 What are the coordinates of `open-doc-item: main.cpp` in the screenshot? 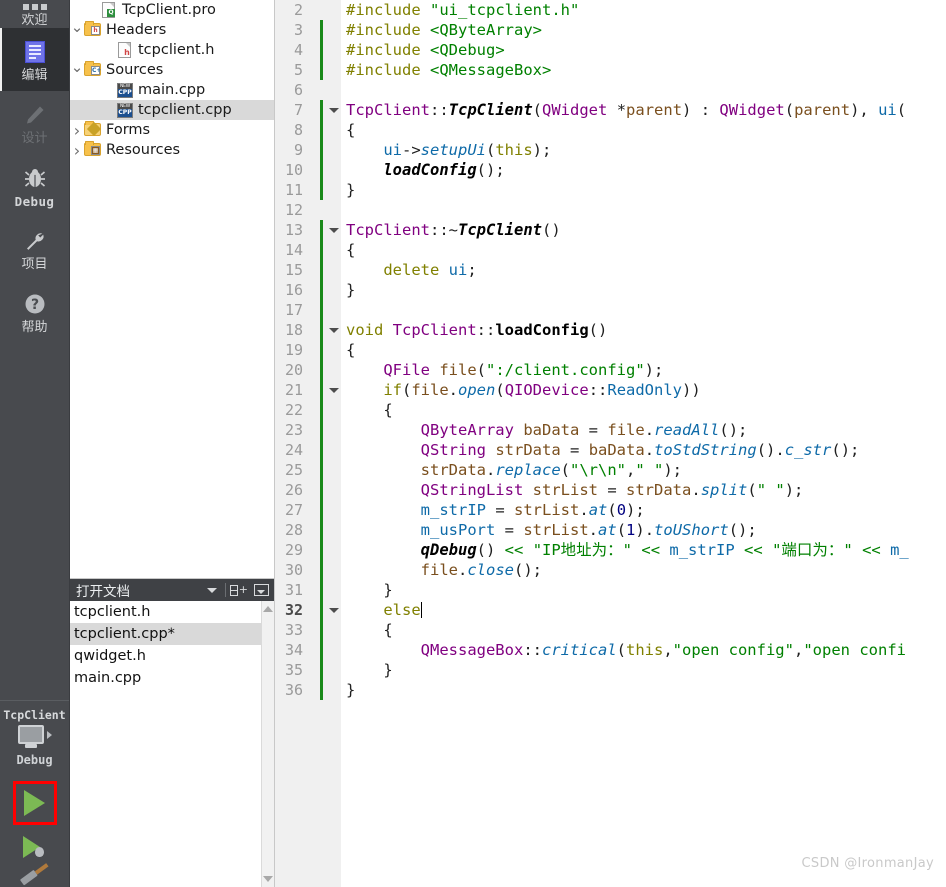 It's located at (172, 678).